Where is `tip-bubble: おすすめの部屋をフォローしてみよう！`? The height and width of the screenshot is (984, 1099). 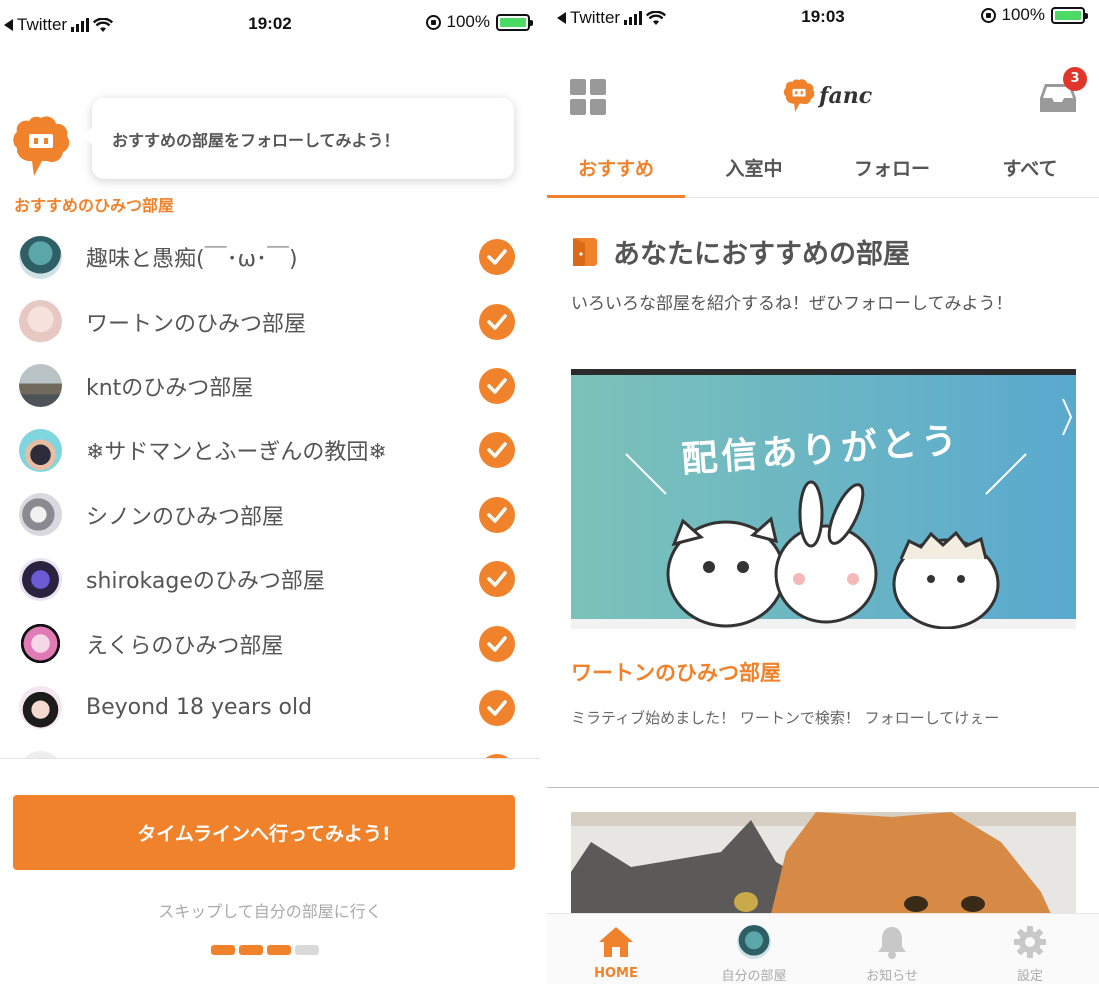
tip-bubble: おすすめの部屋をフォローしてみよう！ is located at coordinates (298, 138).